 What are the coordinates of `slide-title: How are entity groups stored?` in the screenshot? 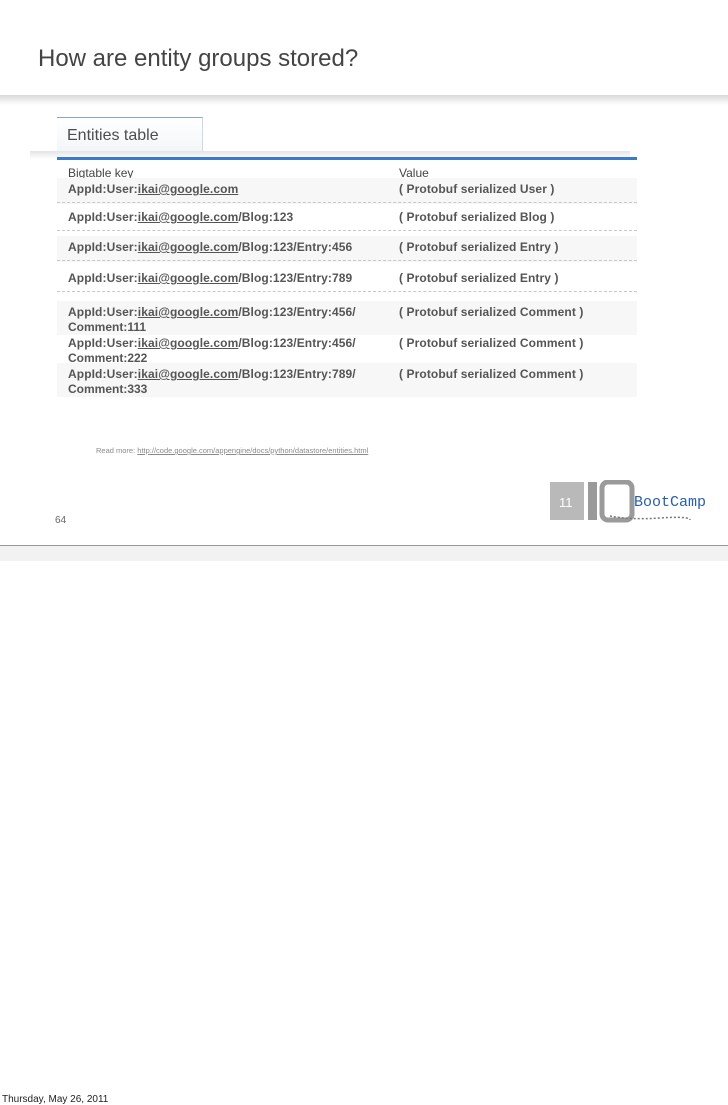 It's located at (198, 58).